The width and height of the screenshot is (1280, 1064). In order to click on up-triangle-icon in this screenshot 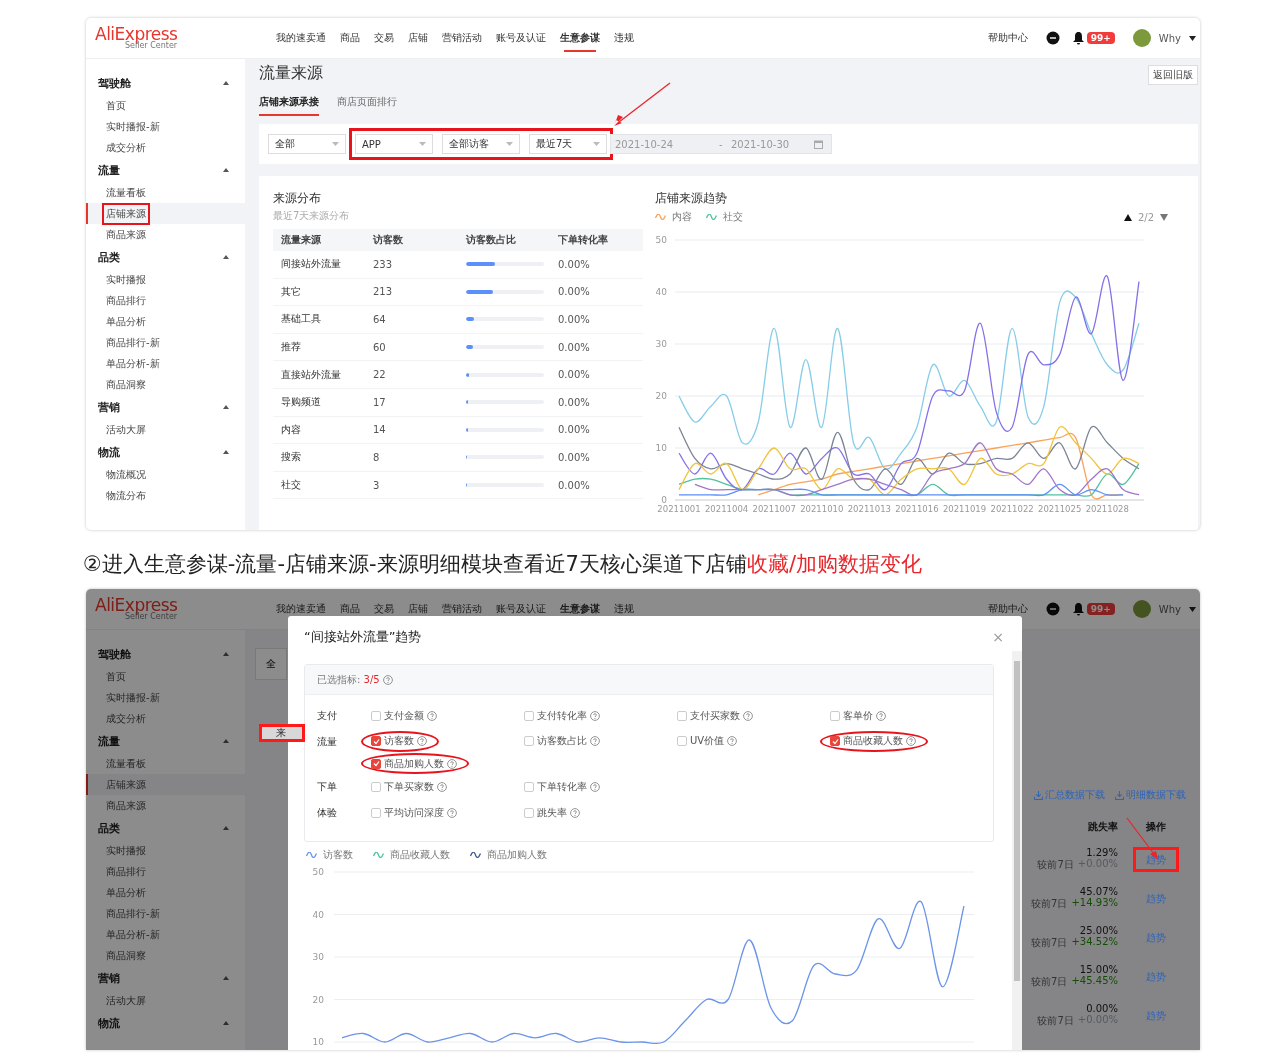, I will do `click(1127, 217)`.